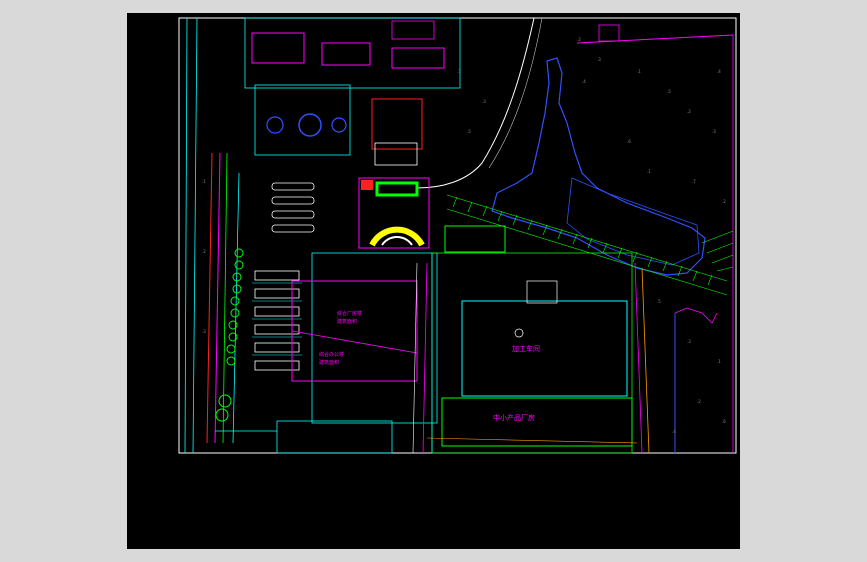  What do you see at coordinates (367, 185) in the screenshot?
I see `red-patch` at bounding box center [367, 185].